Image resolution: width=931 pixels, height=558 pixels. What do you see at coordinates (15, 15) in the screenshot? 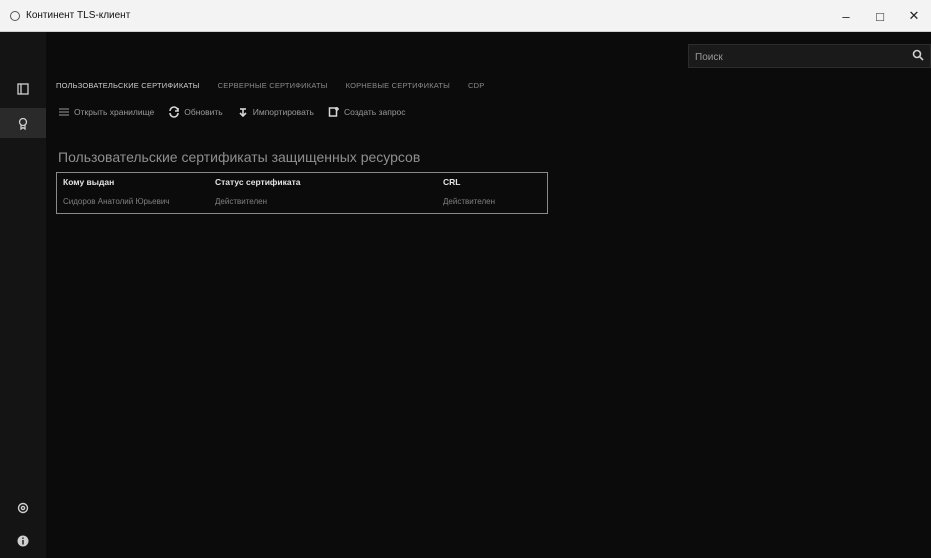
I see `app-icon` at bounding box center [15, 15].